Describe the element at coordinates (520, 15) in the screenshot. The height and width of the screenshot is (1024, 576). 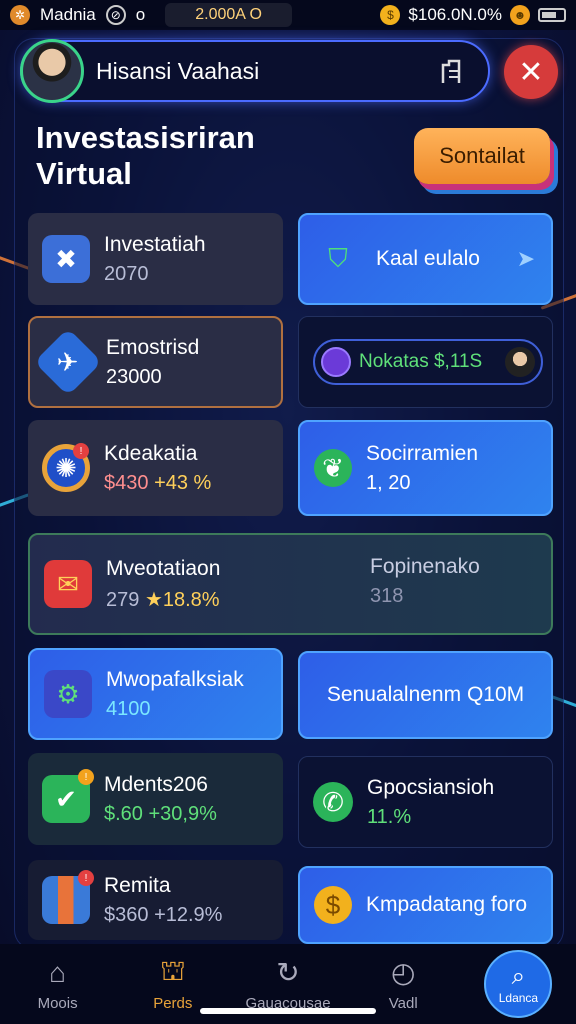
I see `emoji-icon: ☻` at that location.